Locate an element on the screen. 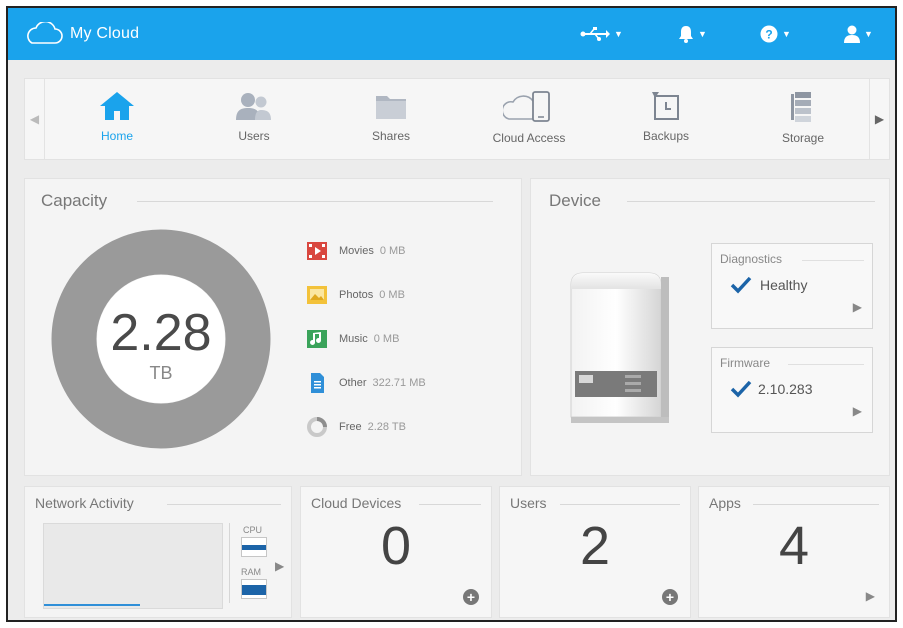 This screenshot has height=628, width=903. cloud-device-icon is located at coordinates (526, 106).